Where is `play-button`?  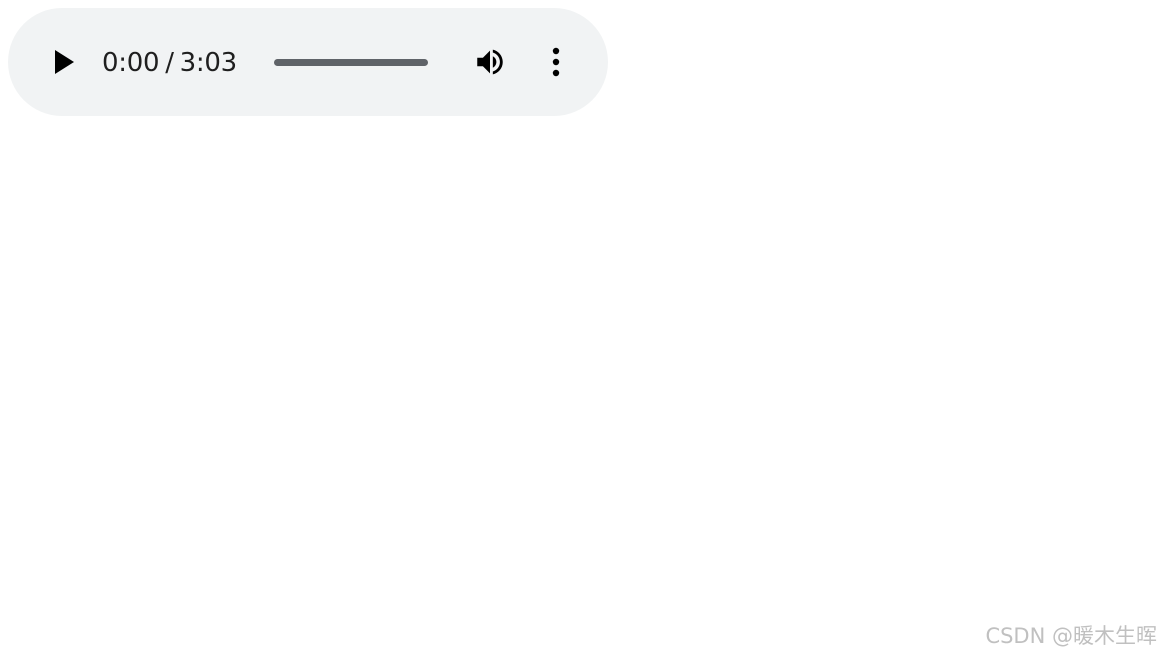
play-button is located at coordinates (64, 62).